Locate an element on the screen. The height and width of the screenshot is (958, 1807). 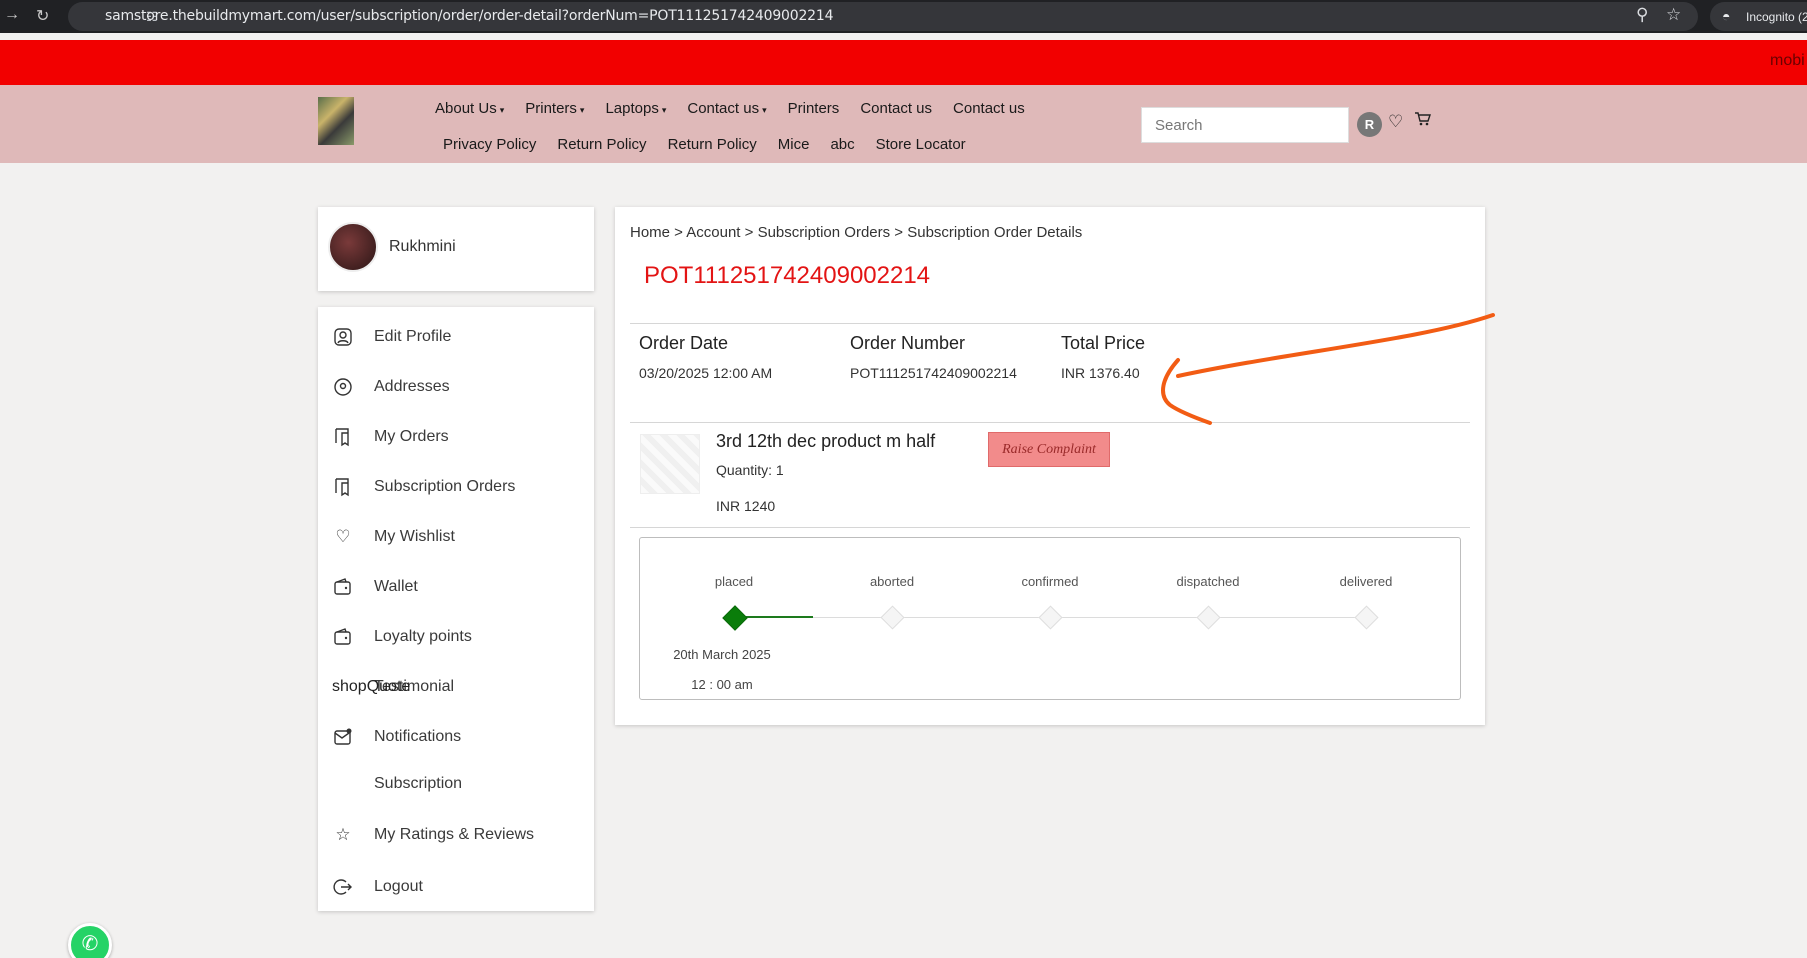
menu-item-label: Notifications is located at coordinates (418, 736).